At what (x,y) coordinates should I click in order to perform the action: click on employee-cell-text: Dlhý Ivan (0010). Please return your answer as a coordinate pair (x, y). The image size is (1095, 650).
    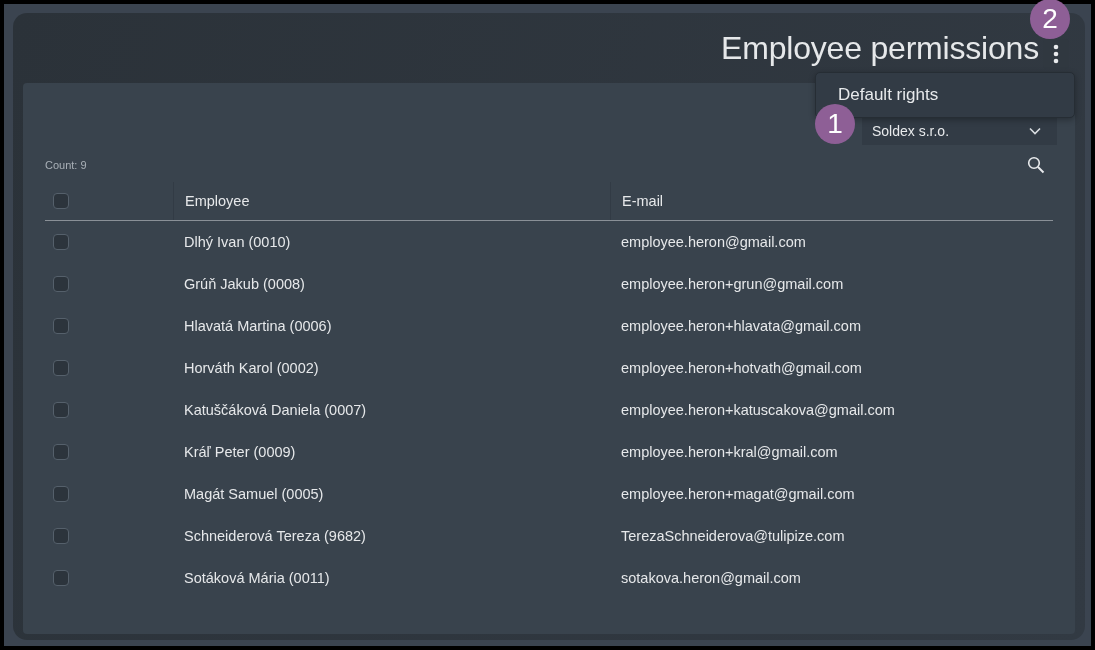
    Looking at the image, I should click on (237, 242).